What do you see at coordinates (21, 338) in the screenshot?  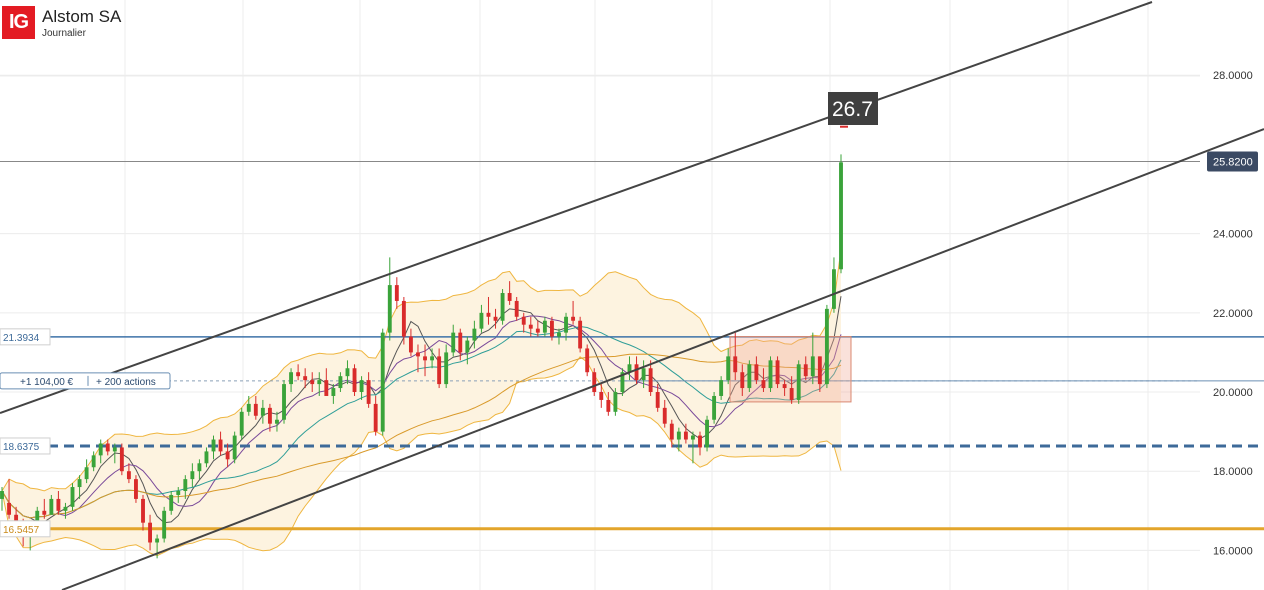 I see `level-label: 21.3934` at bounding box center [21, 338].